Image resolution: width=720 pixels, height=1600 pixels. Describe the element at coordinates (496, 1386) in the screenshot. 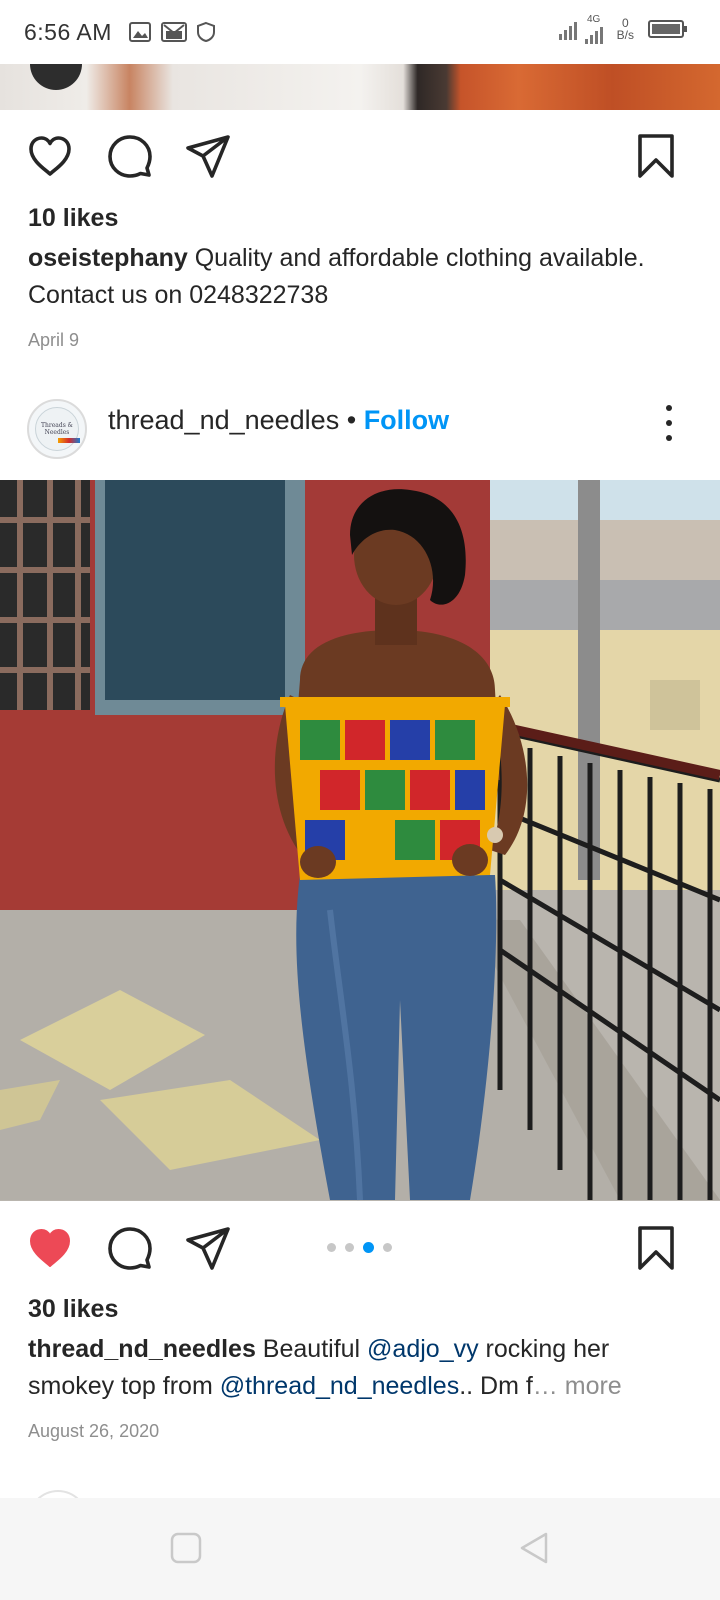

I see `caption-text-3: .. Dm f` at that location.